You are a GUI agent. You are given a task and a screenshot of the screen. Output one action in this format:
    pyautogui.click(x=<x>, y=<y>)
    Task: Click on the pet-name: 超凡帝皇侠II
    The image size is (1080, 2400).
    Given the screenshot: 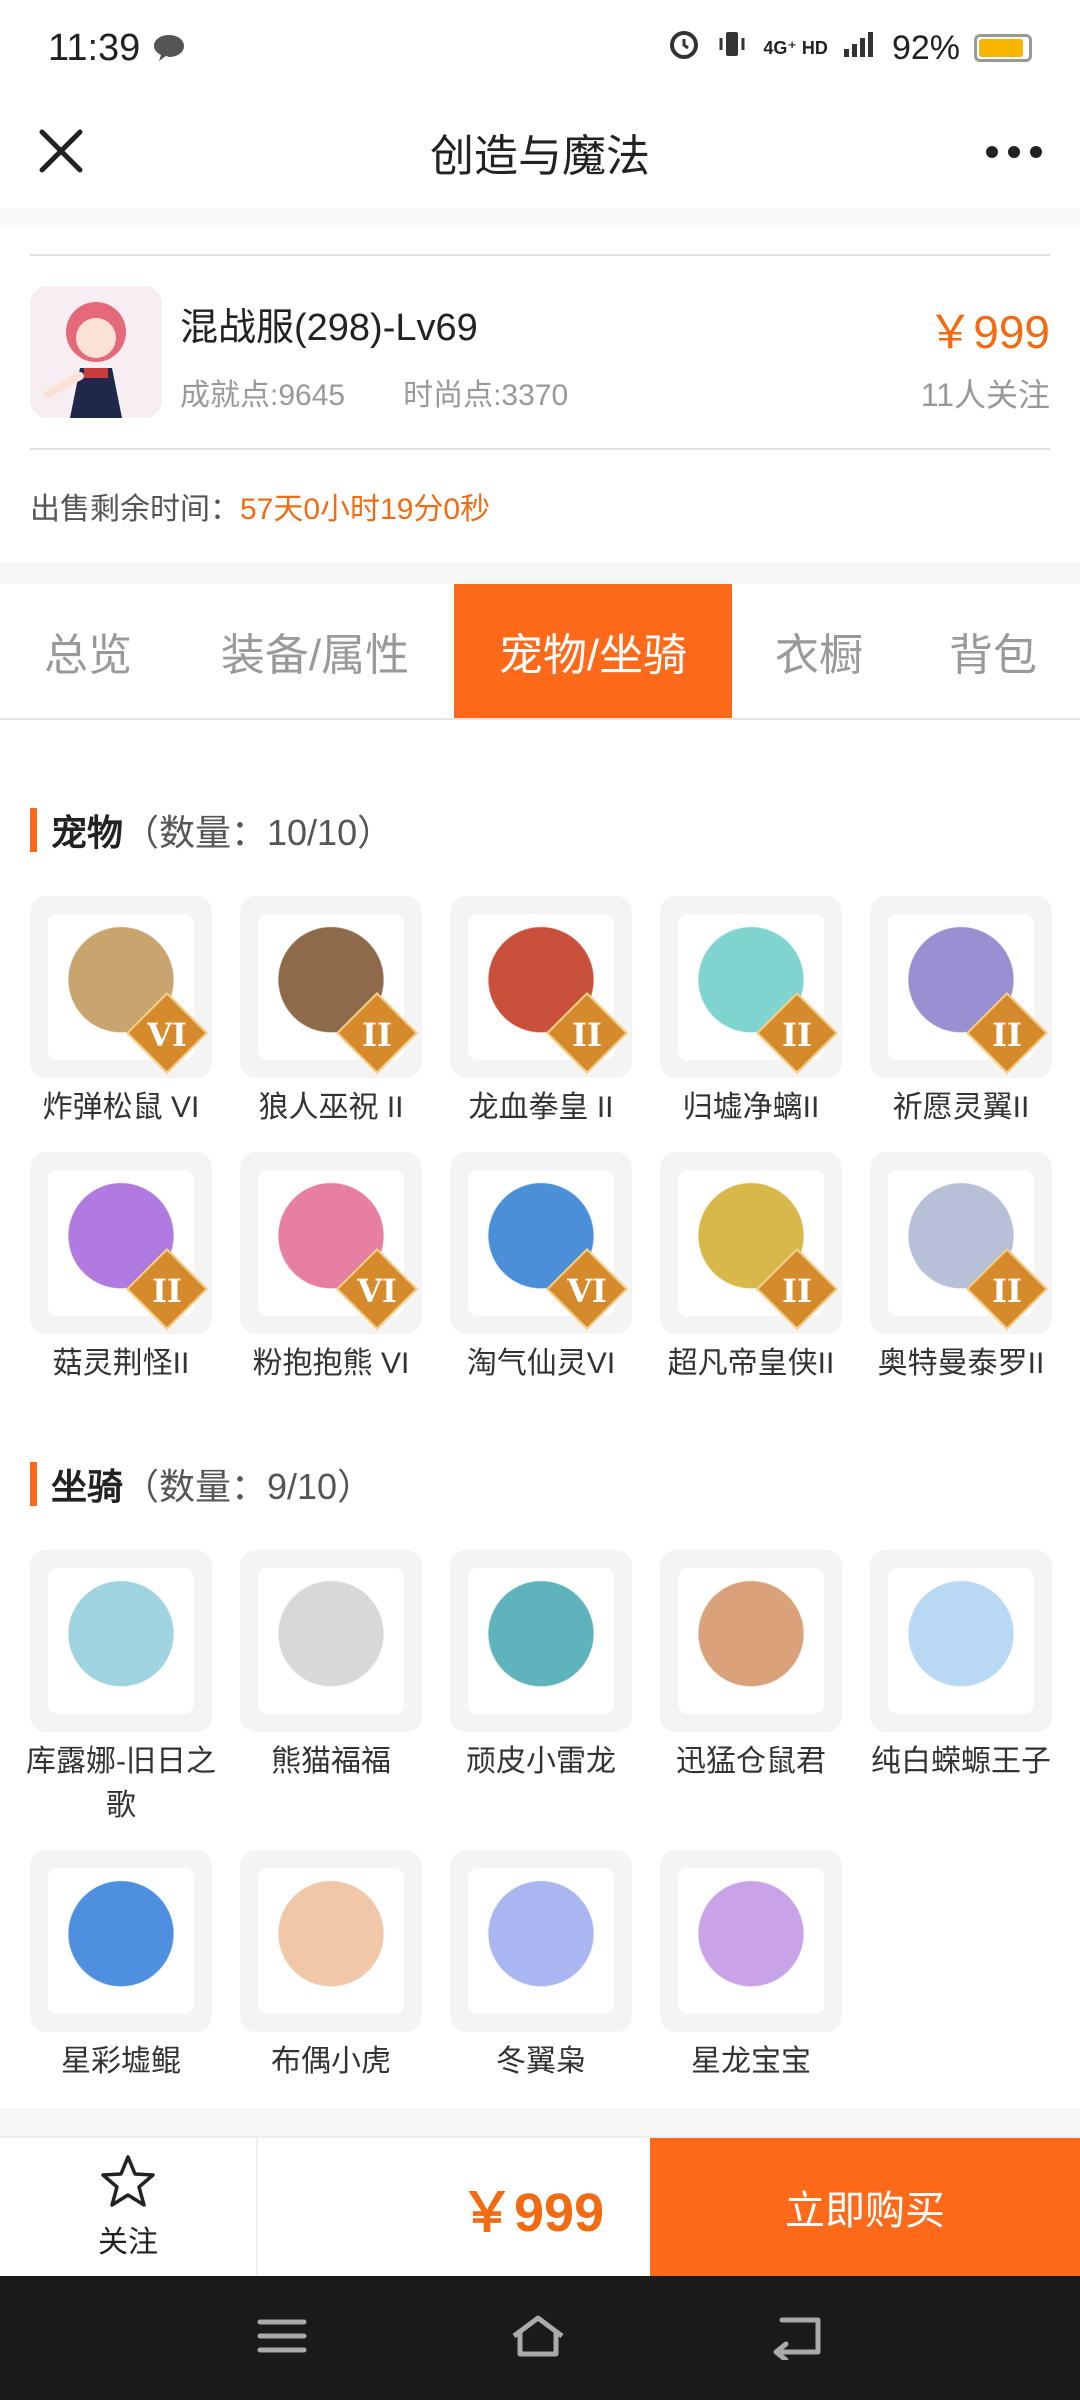 What is the action you would take?
    pyautogui.click(x=751, y=1363)
    